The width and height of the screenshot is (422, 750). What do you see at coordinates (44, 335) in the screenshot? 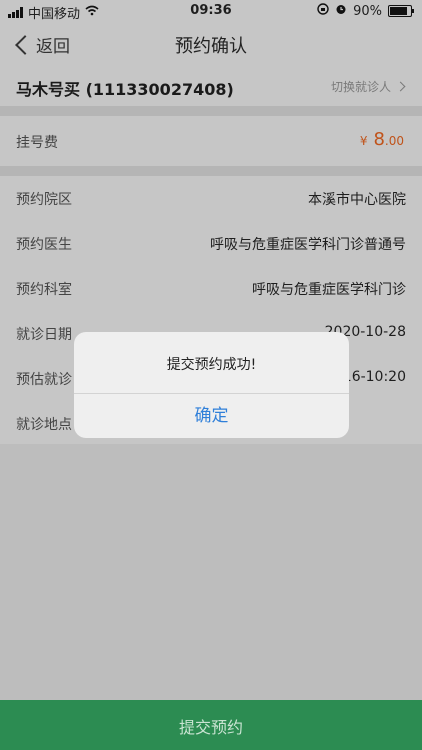
I see `detail-label: 就诊日期` at bounding box center [44, 335].